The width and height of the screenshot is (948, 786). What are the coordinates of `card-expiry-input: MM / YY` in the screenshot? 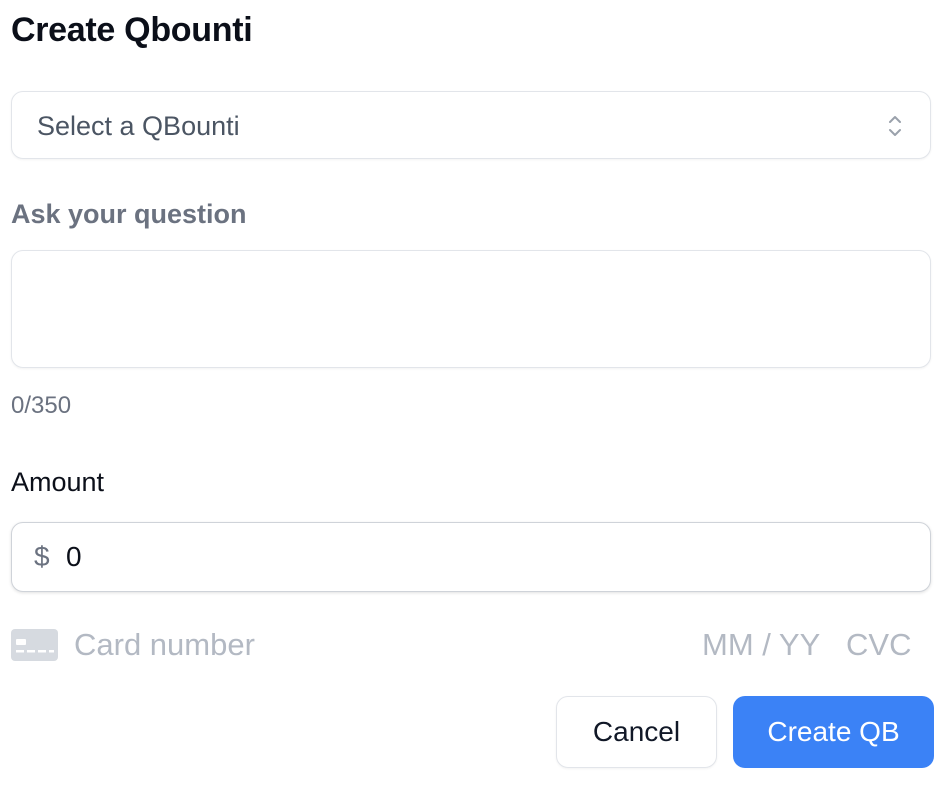 It's located at (761, 645).